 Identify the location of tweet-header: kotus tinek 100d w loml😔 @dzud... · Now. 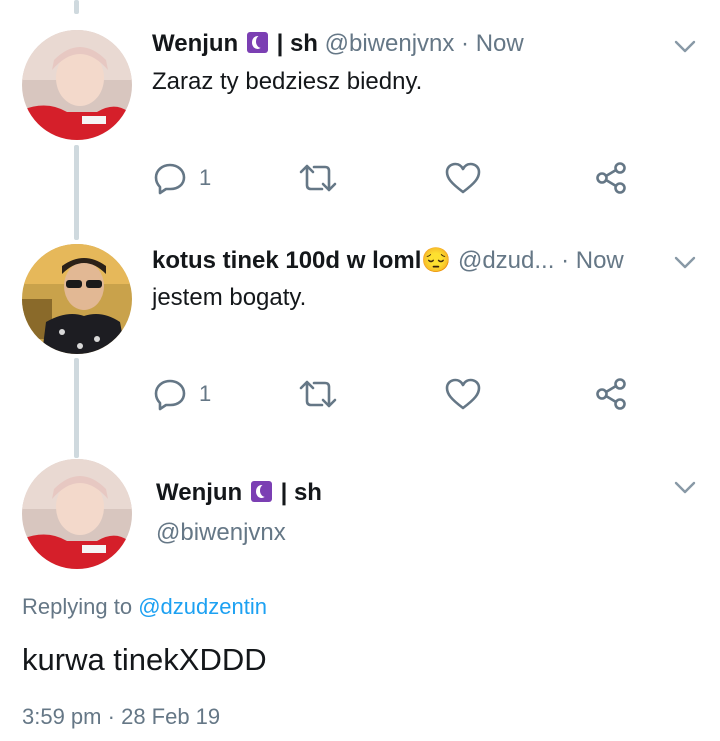
(388, 260).